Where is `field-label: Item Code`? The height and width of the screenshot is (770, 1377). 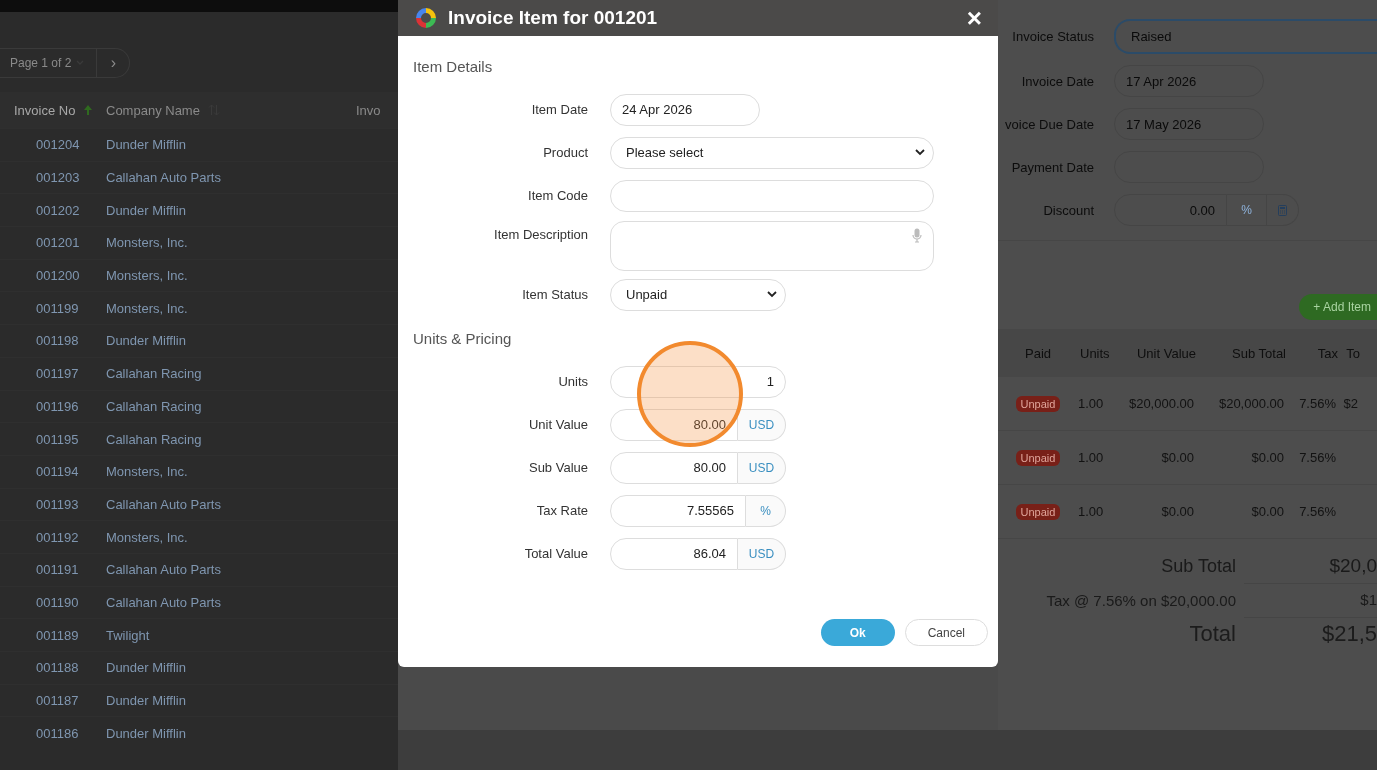 field-label: Item Code is located at coordinates (557, 195).